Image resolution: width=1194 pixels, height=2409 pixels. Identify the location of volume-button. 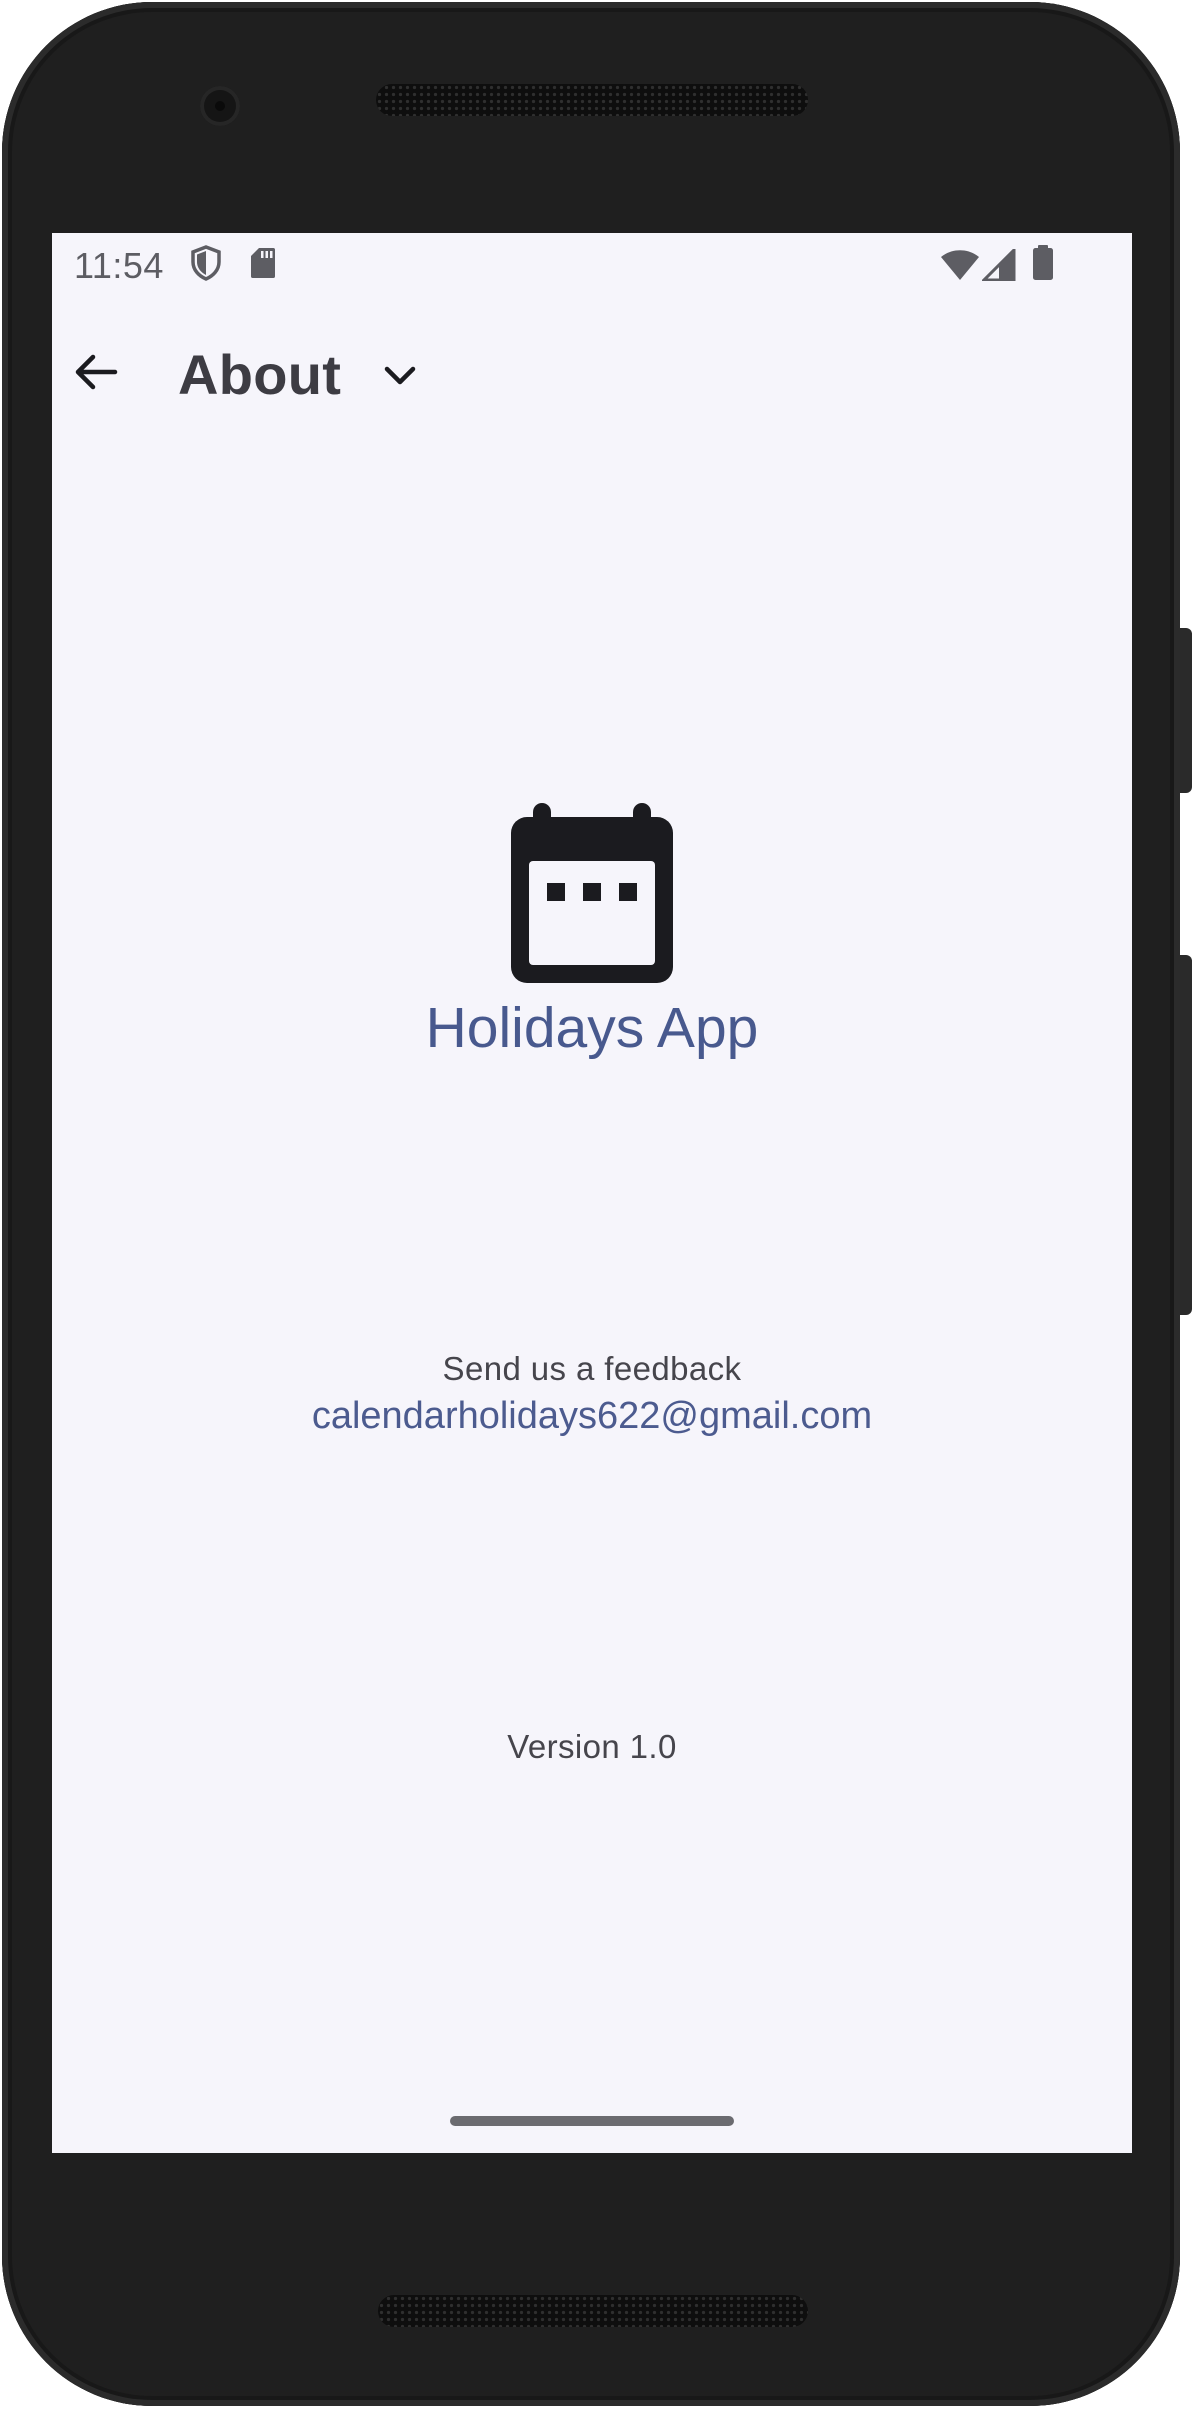
(1186, 1135).